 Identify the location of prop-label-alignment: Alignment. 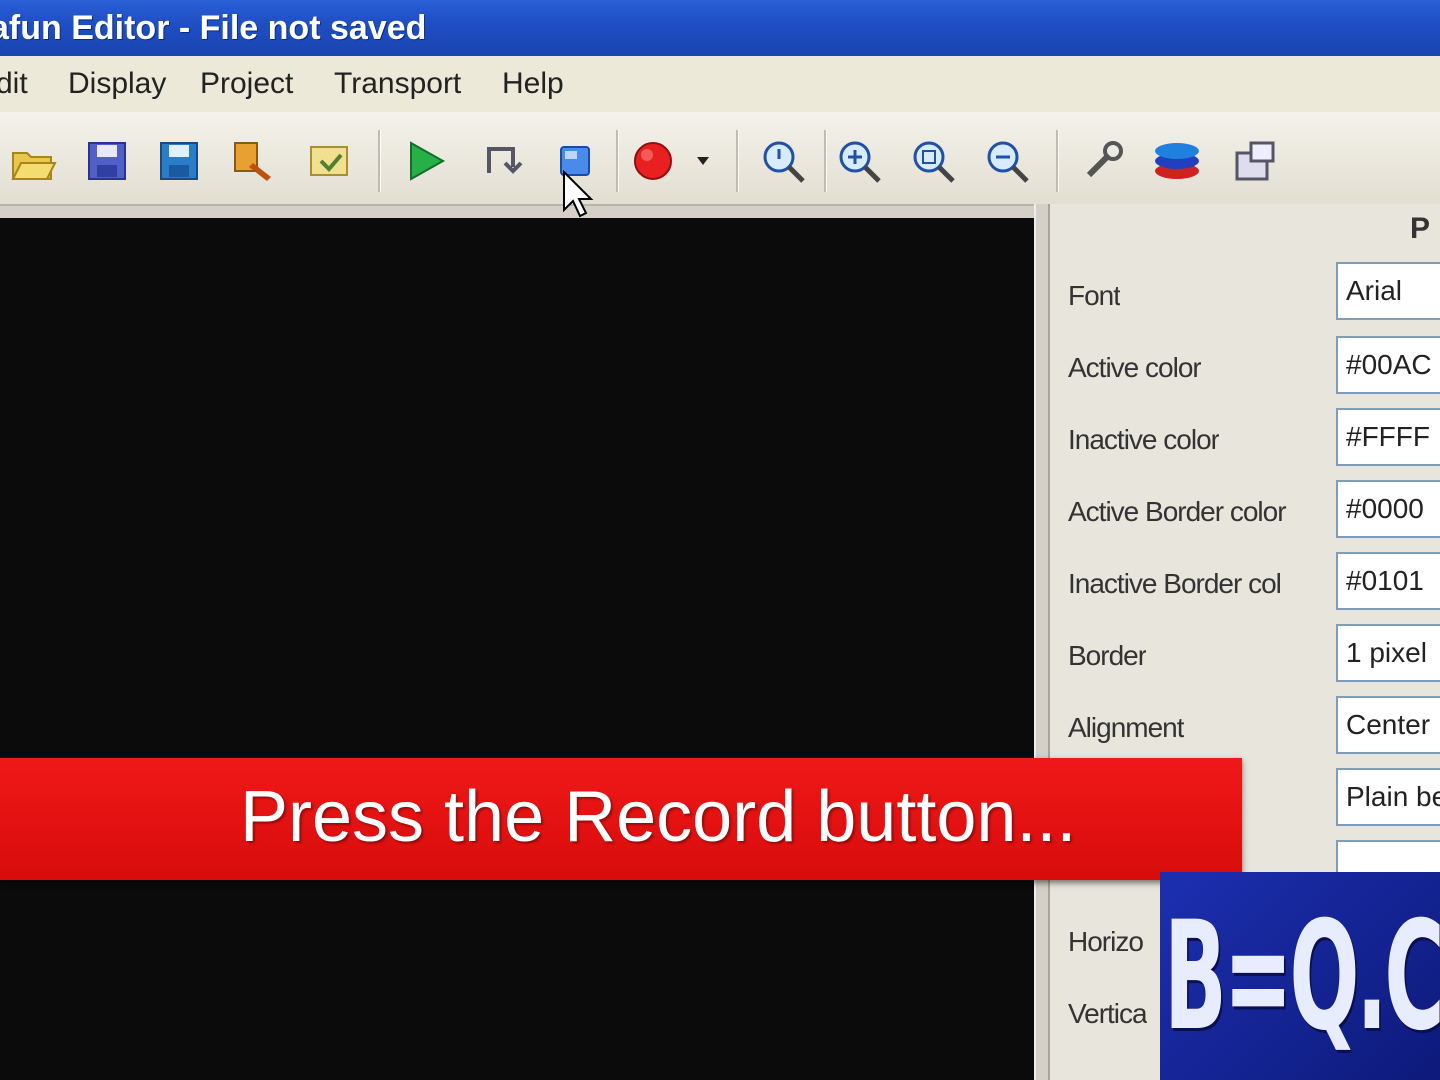
(1126, 727).